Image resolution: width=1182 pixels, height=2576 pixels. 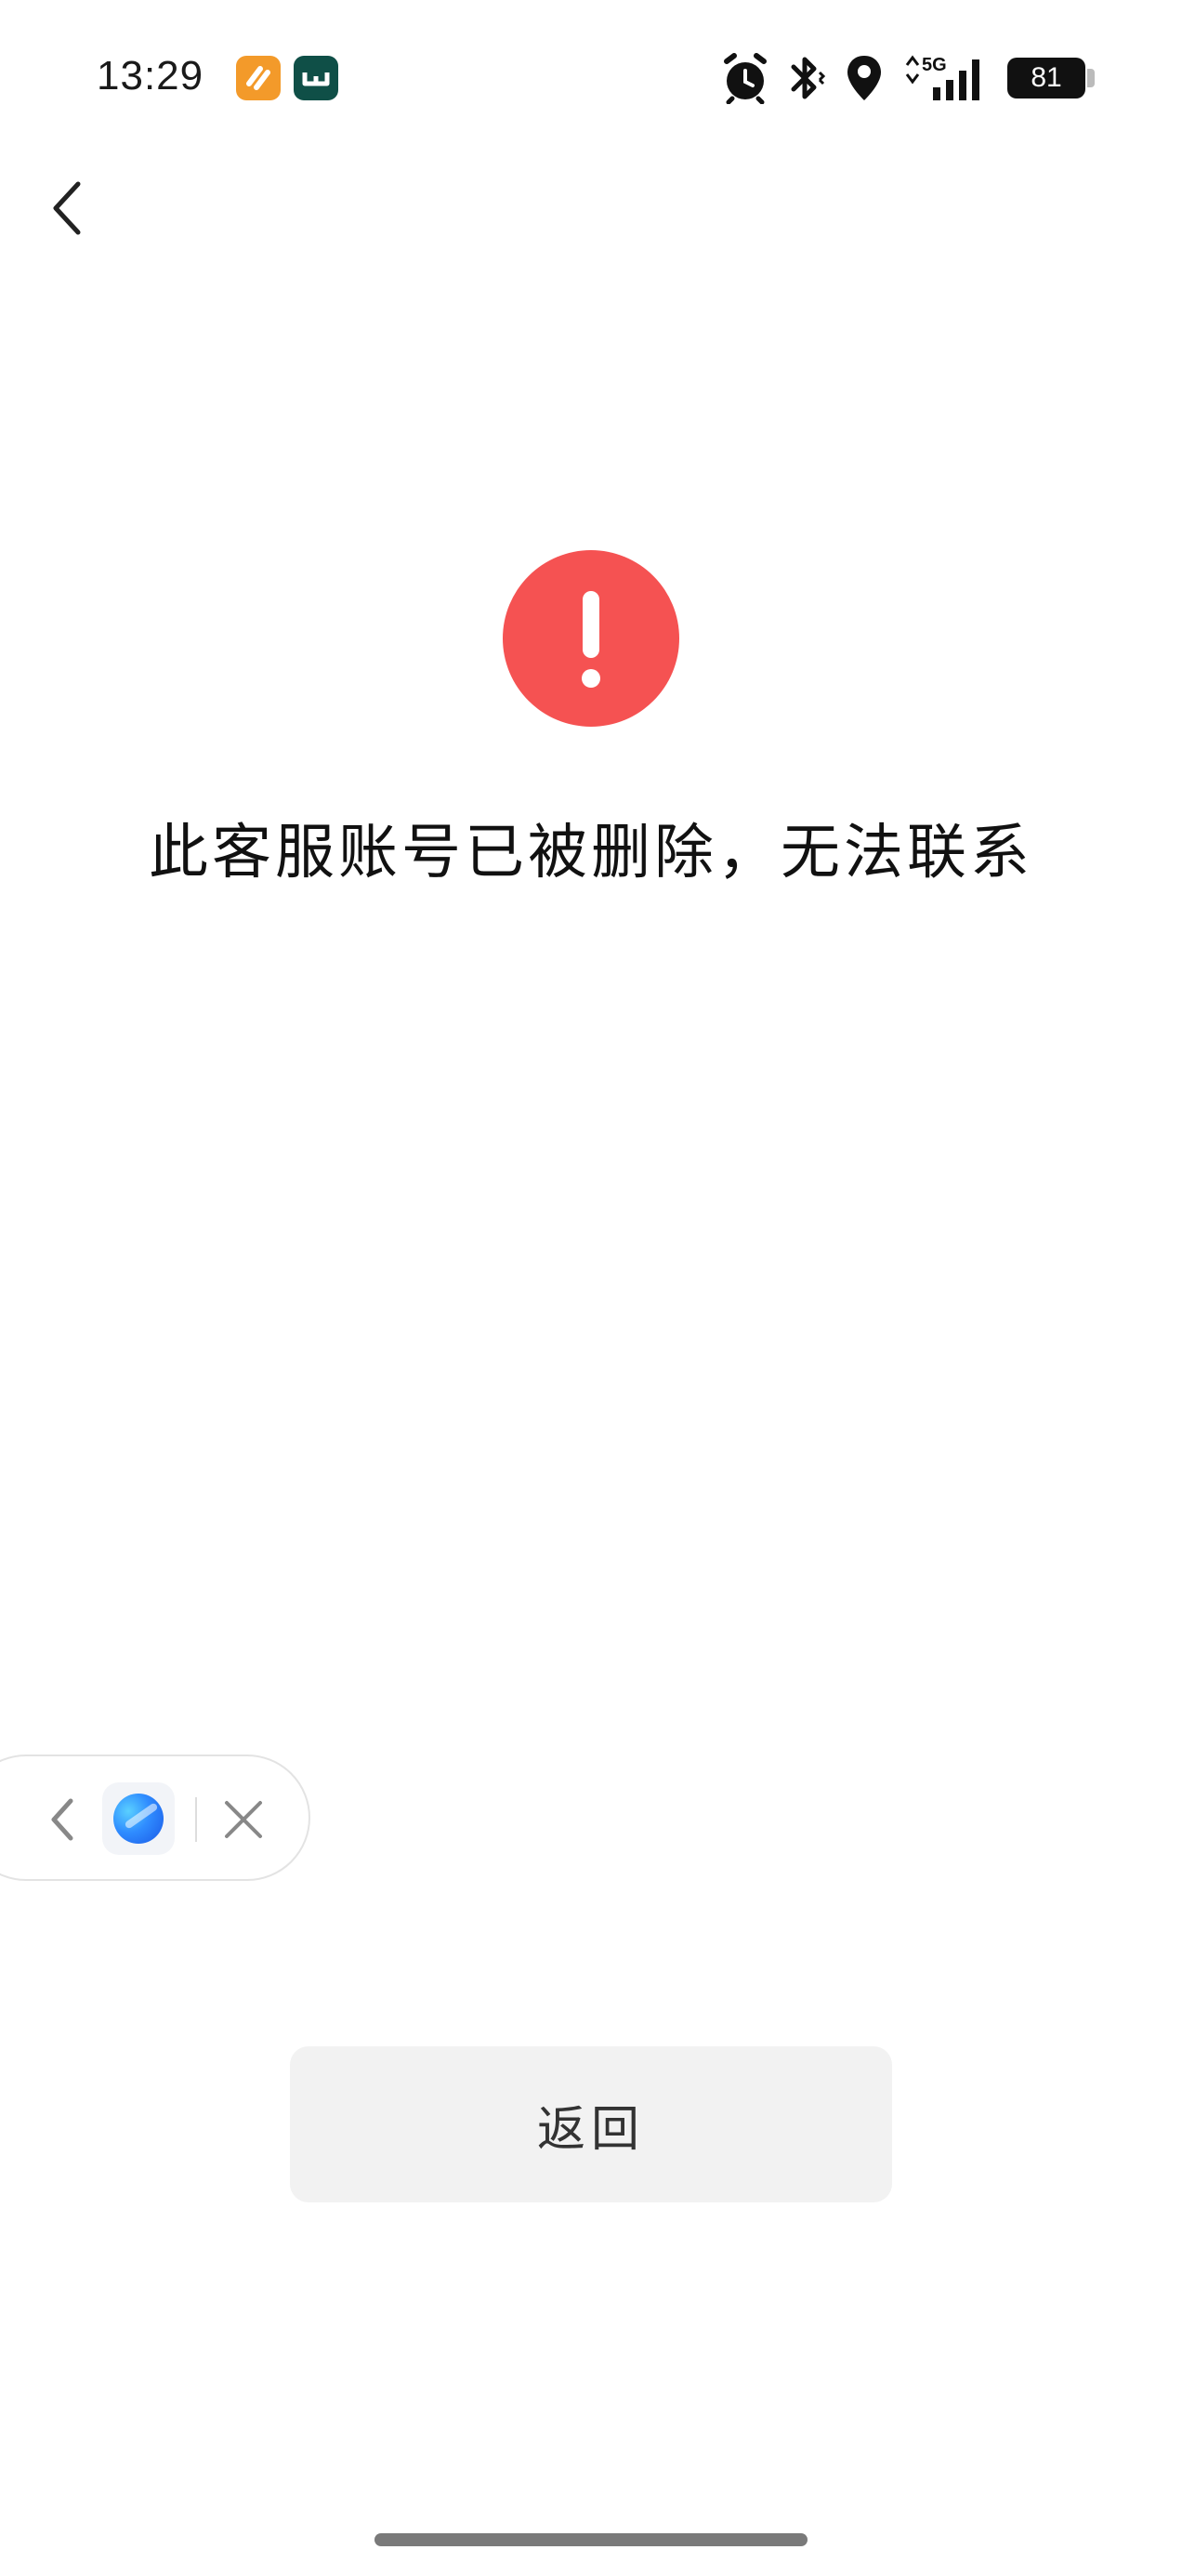 I want to click on exclamation-dot, so click(x=591, y=678).